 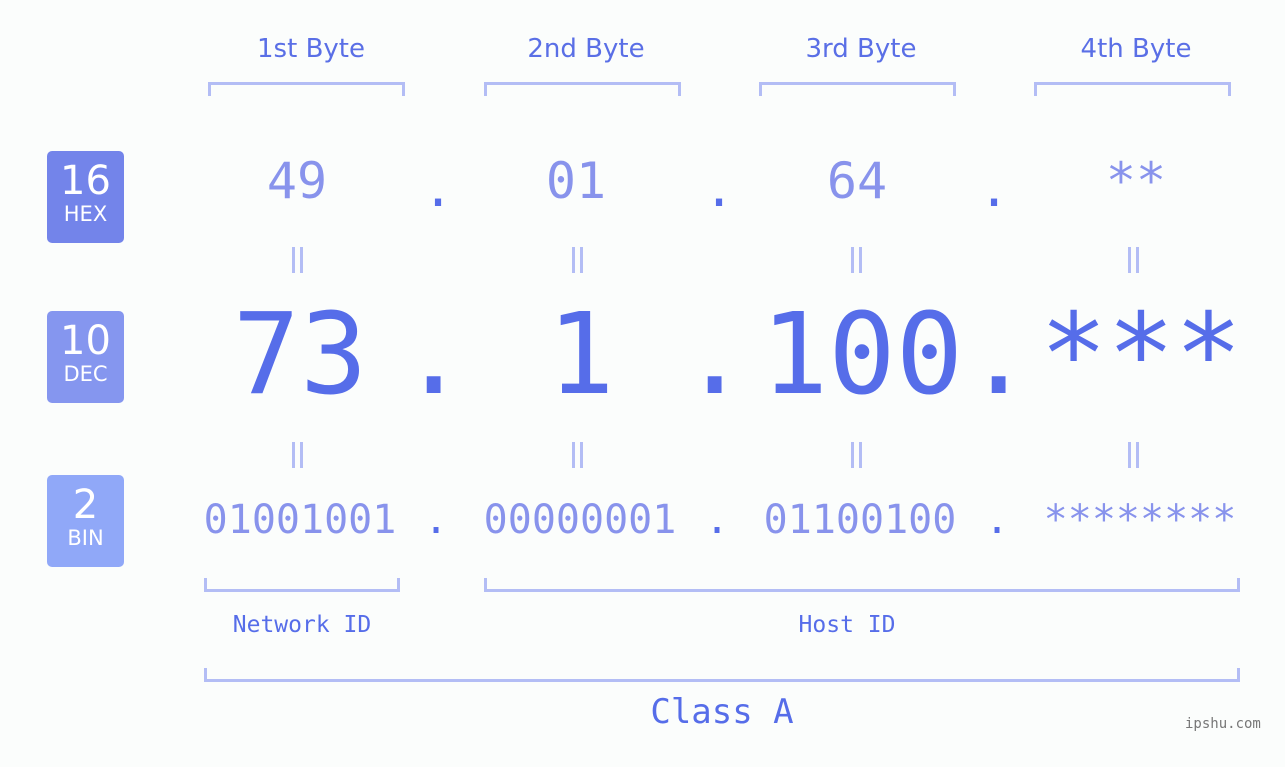 I want to click on bin-base-label: BIN, so click(x=85, y=538).